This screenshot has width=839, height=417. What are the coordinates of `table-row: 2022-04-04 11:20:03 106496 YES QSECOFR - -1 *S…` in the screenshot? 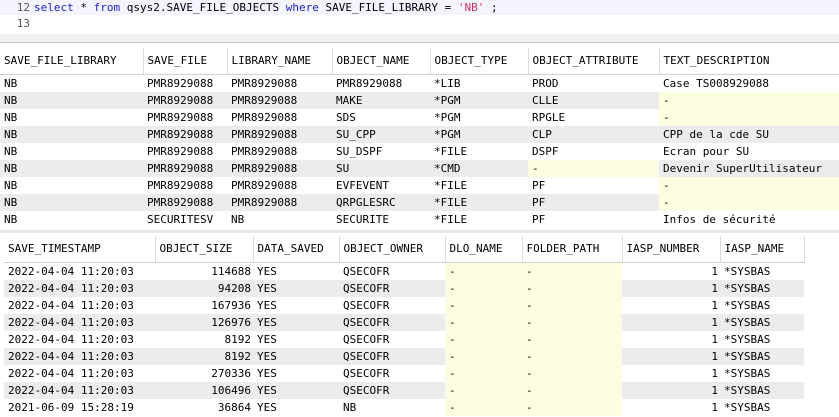 It's located at (404, 390).